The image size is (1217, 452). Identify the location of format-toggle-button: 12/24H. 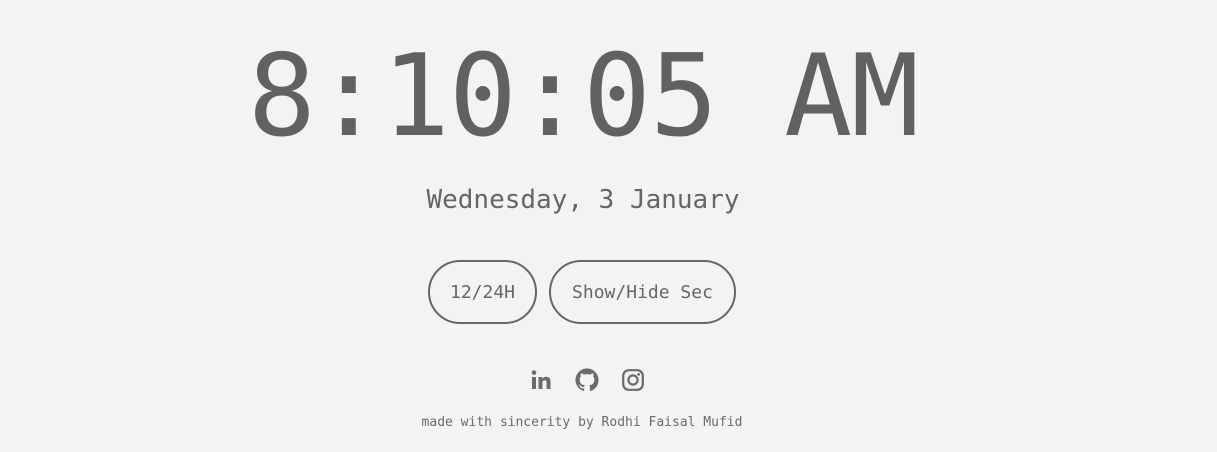
(482, 292).